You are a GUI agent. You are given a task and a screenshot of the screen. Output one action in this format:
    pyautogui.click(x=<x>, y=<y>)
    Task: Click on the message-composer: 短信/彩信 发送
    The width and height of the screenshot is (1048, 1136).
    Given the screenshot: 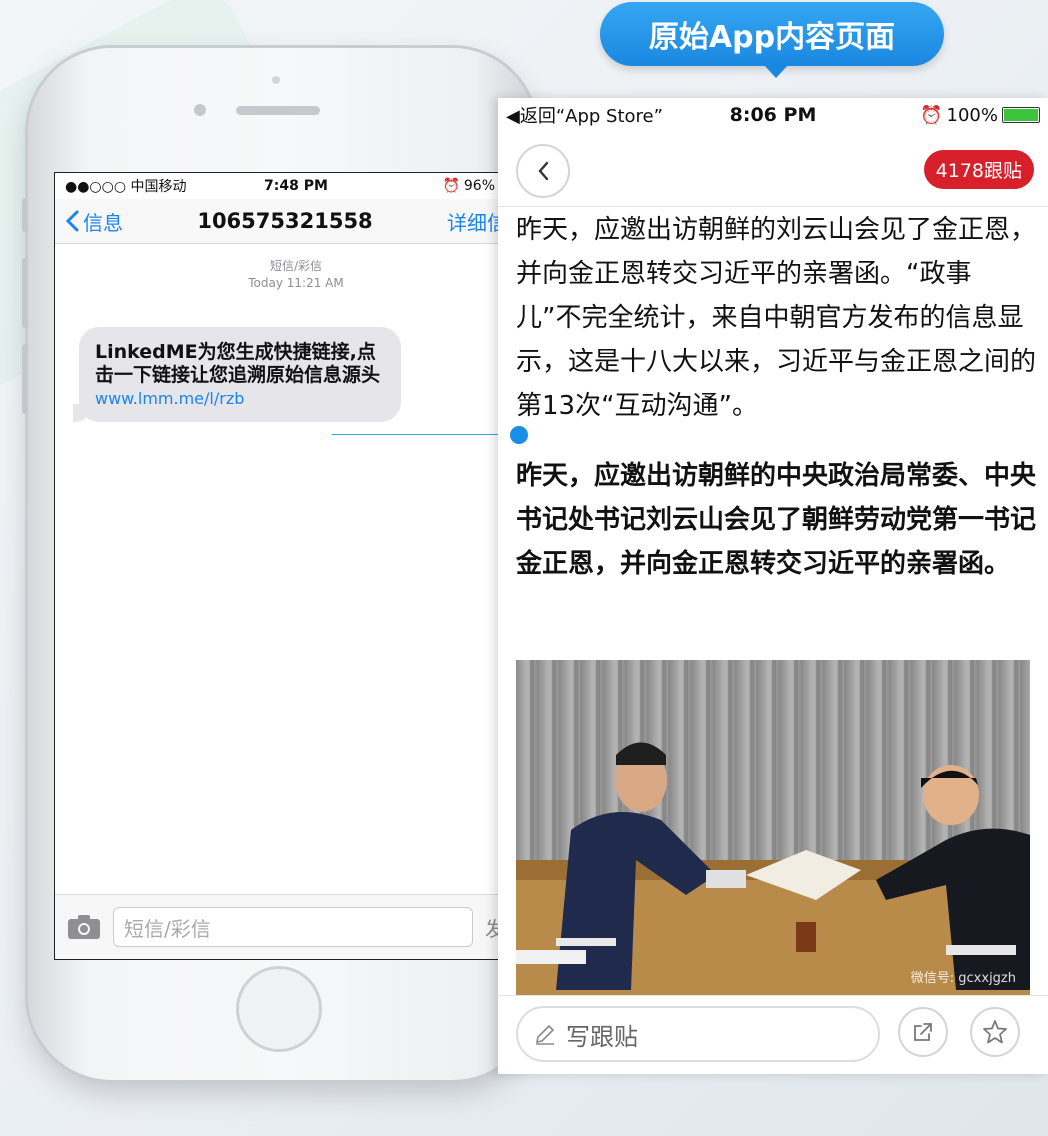 What is the action you would take?
    pyautogui.click(x=296, y=926)
    